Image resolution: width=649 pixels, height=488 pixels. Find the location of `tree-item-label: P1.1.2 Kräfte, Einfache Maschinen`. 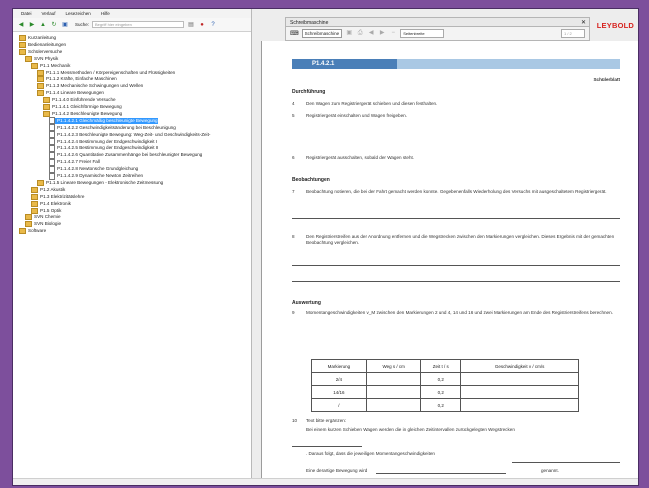

tree-item-label: P1.1.2 Kräfte, Einfache Maschinen is located at coordinates (81, 79).